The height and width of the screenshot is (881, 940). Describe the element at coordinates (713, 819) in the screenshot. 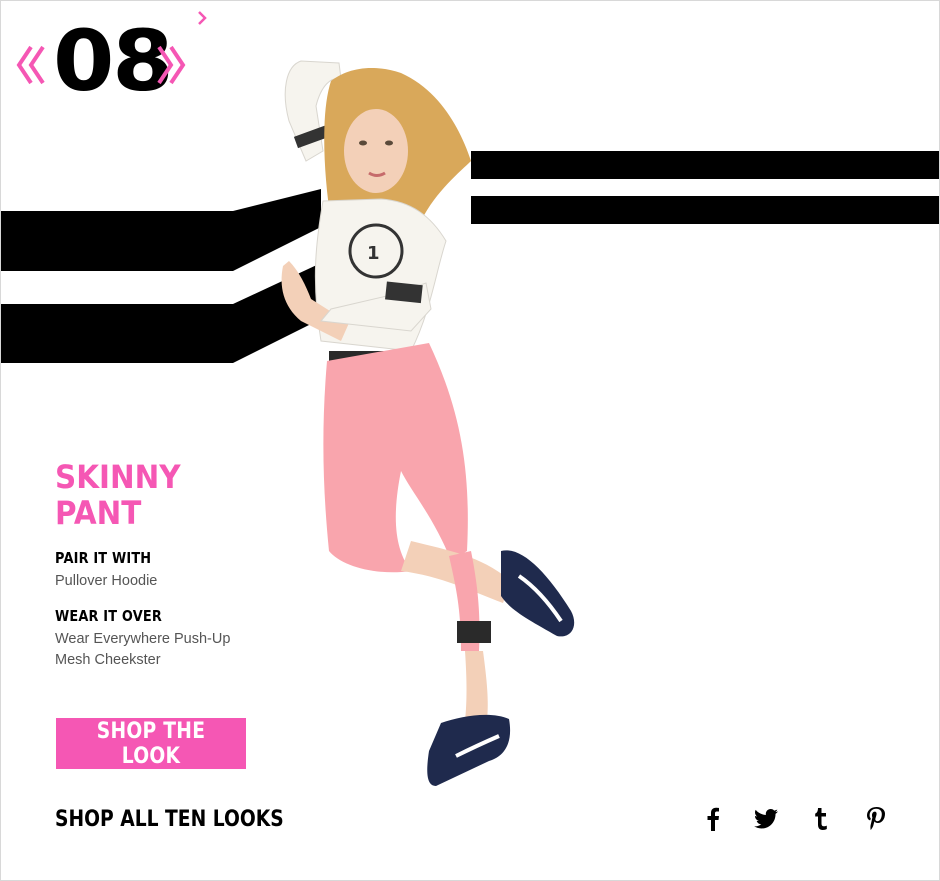

I see `facebook-icon` at that location.